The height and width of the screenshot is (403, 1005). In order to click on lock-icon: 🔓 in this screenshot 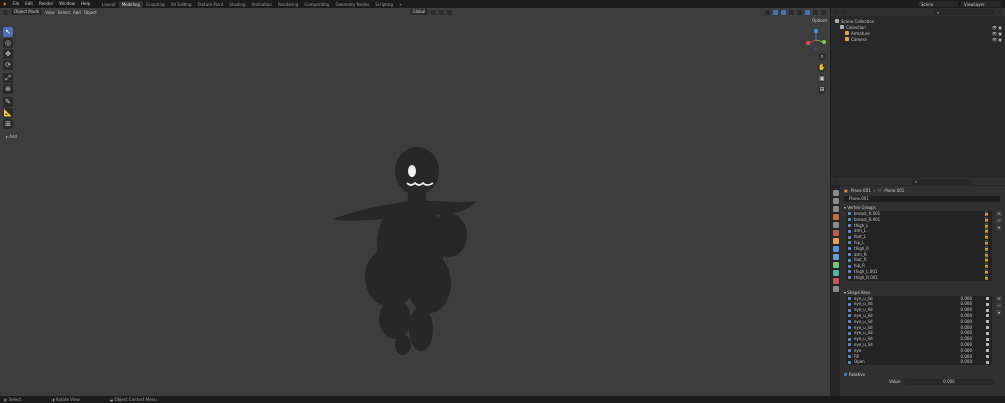, I will do `click(986, 278)`.